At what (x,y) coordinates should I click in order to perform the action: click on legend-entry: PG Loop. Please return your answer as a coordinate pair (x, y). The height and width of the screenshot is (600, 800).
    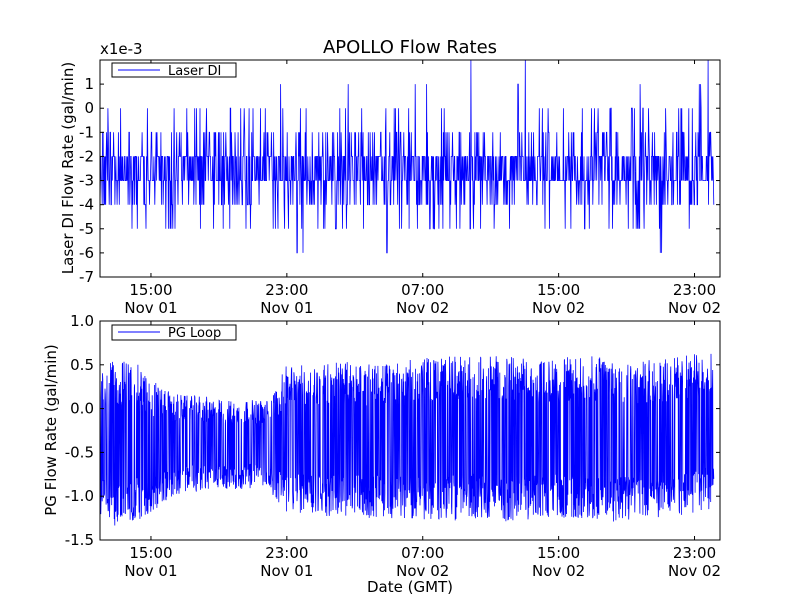
    Looking at the image, I should click on (194, 333).